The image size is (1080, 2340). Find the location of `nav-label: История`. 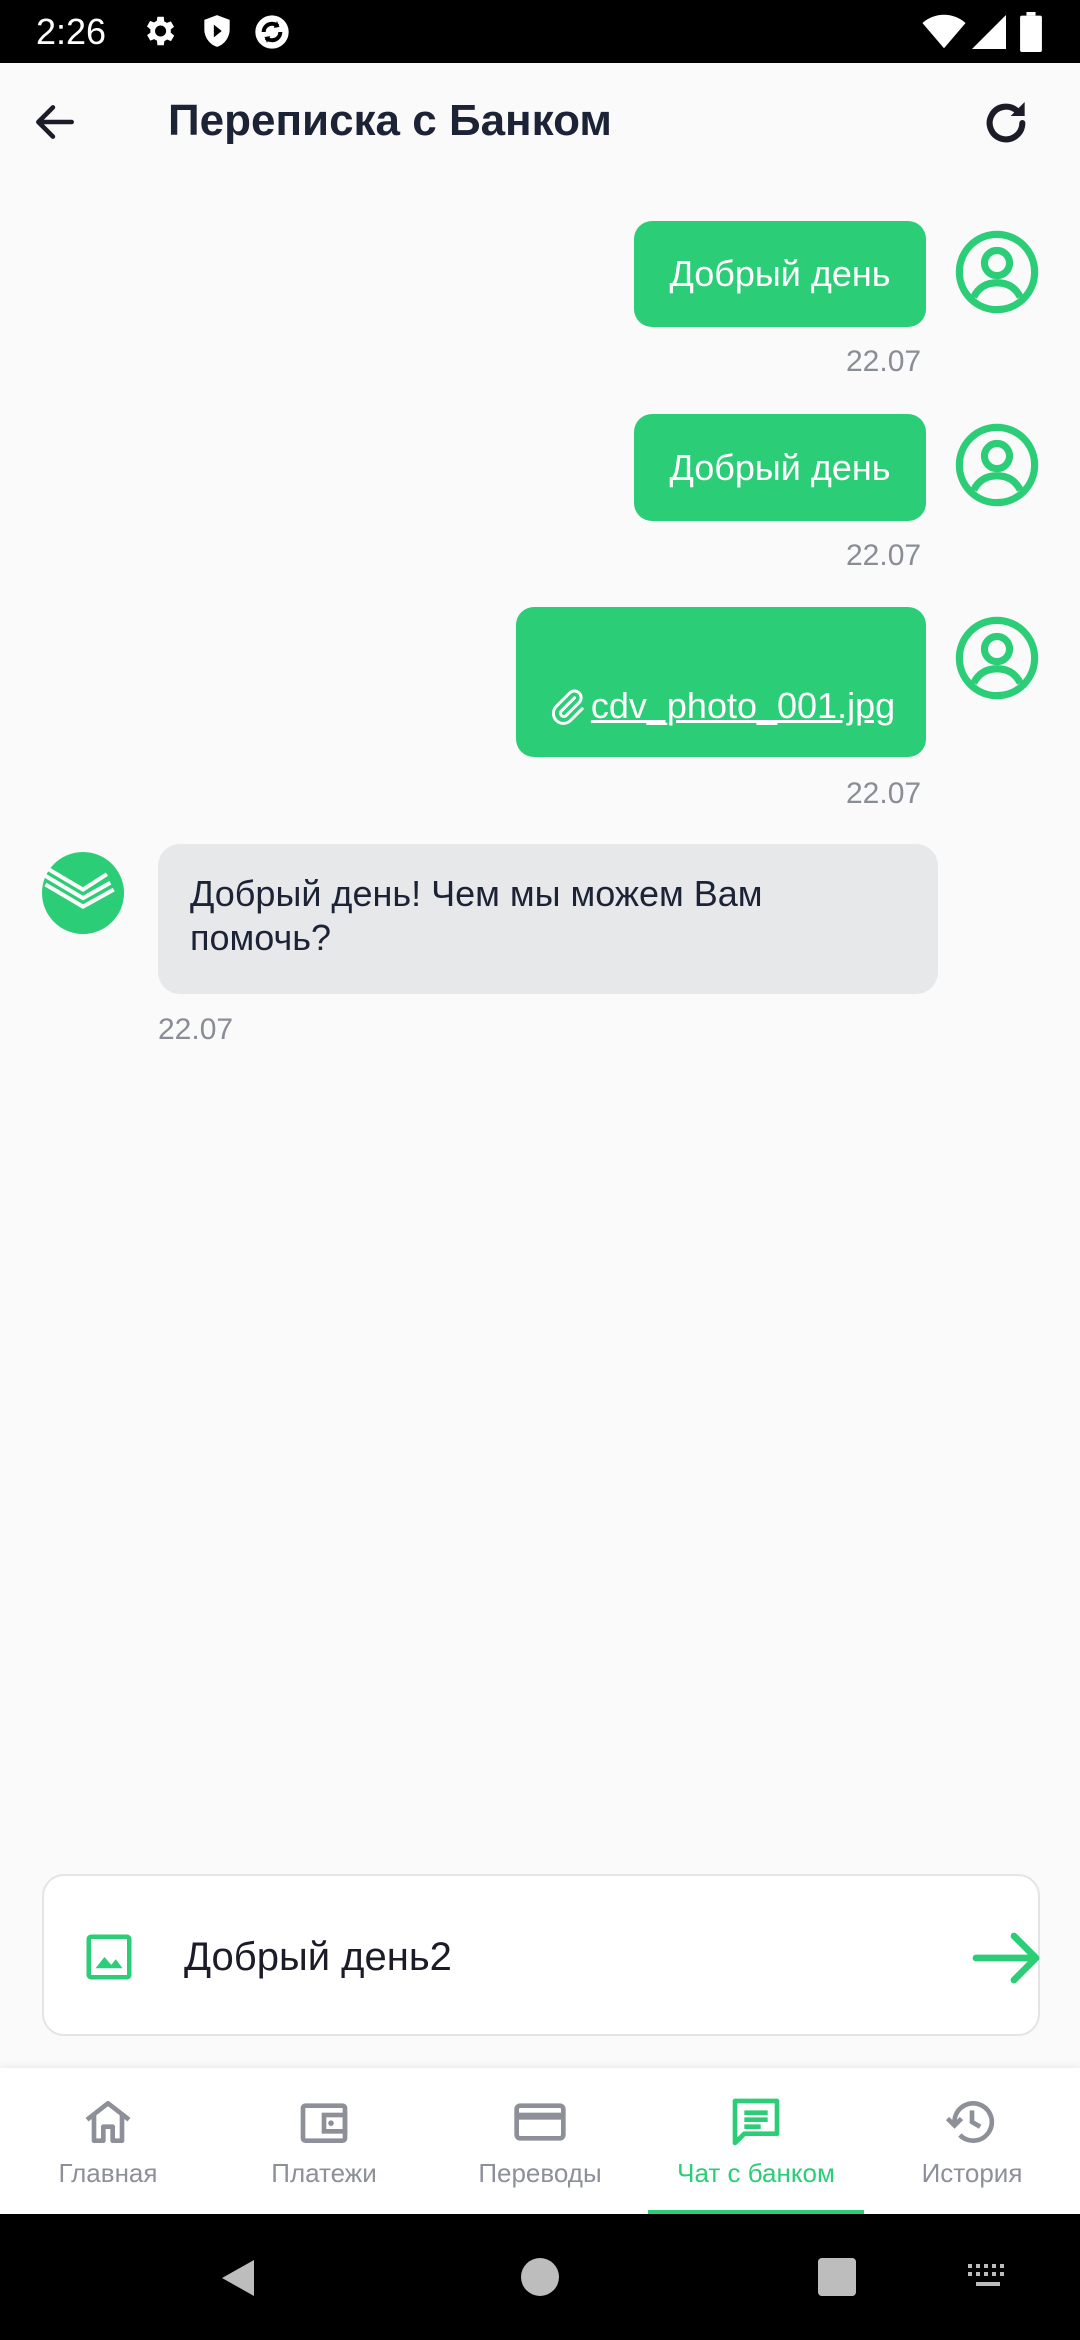

nav-label: История is located at coordinates (972, 2173).